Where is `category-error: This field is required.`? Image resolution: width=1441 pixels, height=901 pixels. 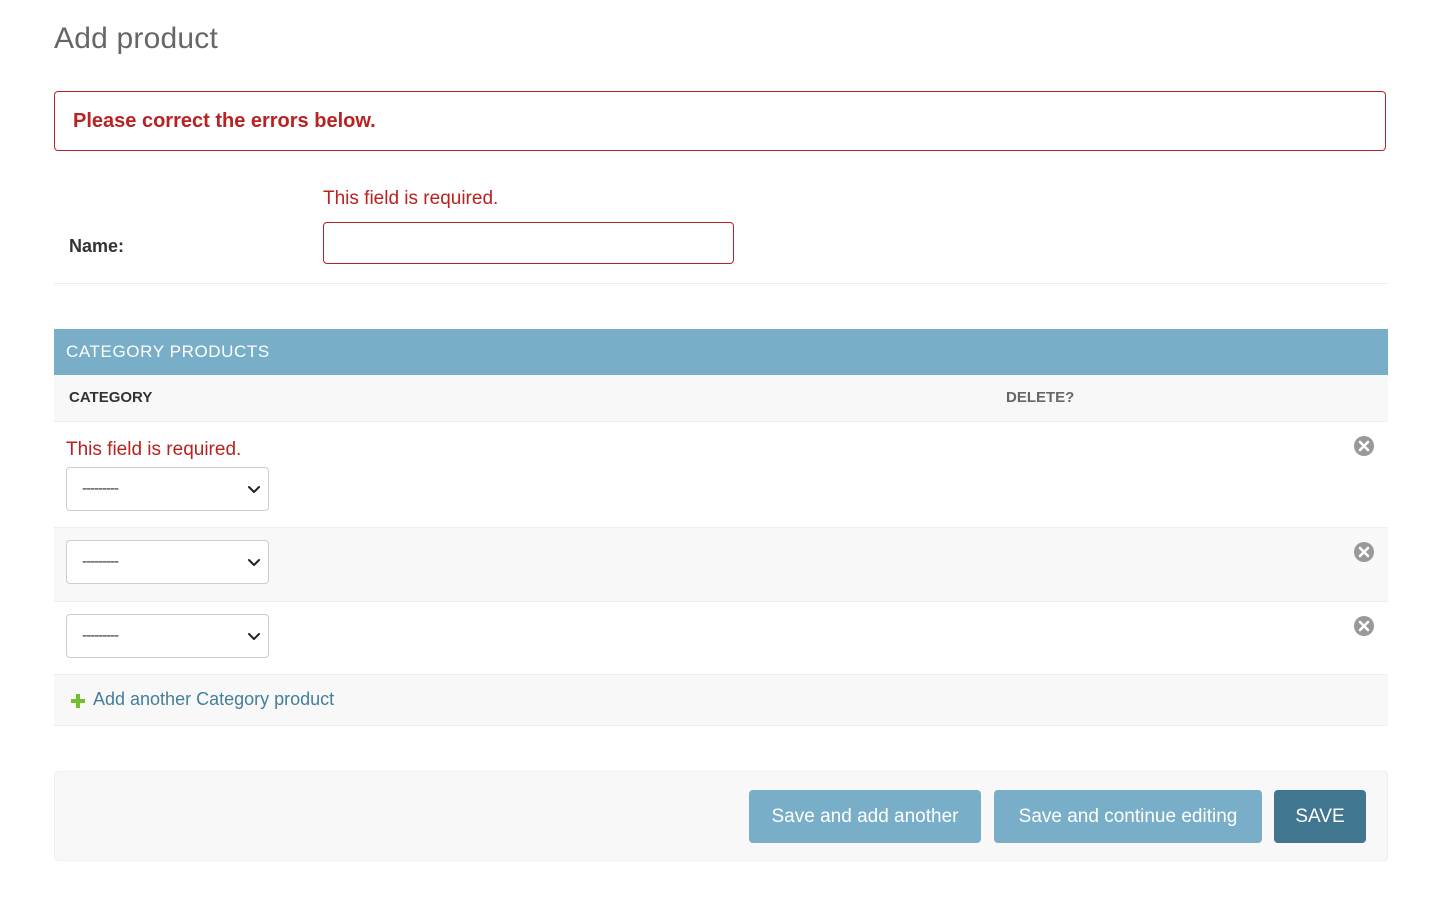
category-error: This field is required. is located at coordinates (154, 449).